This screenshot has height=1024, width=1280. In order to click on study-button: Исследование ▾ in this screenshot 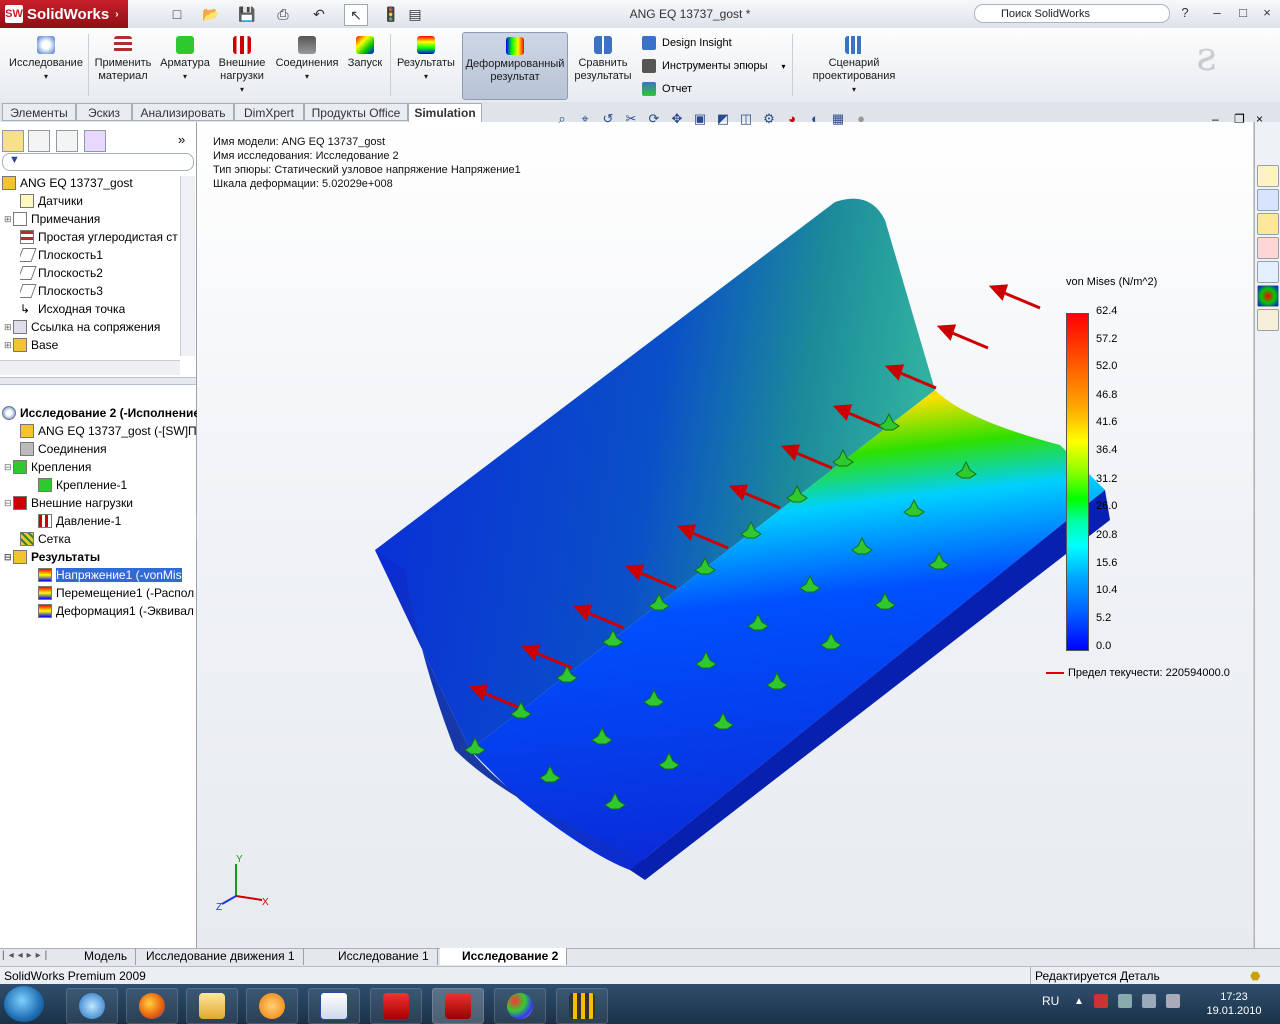, I will do `click(46, 65)`.